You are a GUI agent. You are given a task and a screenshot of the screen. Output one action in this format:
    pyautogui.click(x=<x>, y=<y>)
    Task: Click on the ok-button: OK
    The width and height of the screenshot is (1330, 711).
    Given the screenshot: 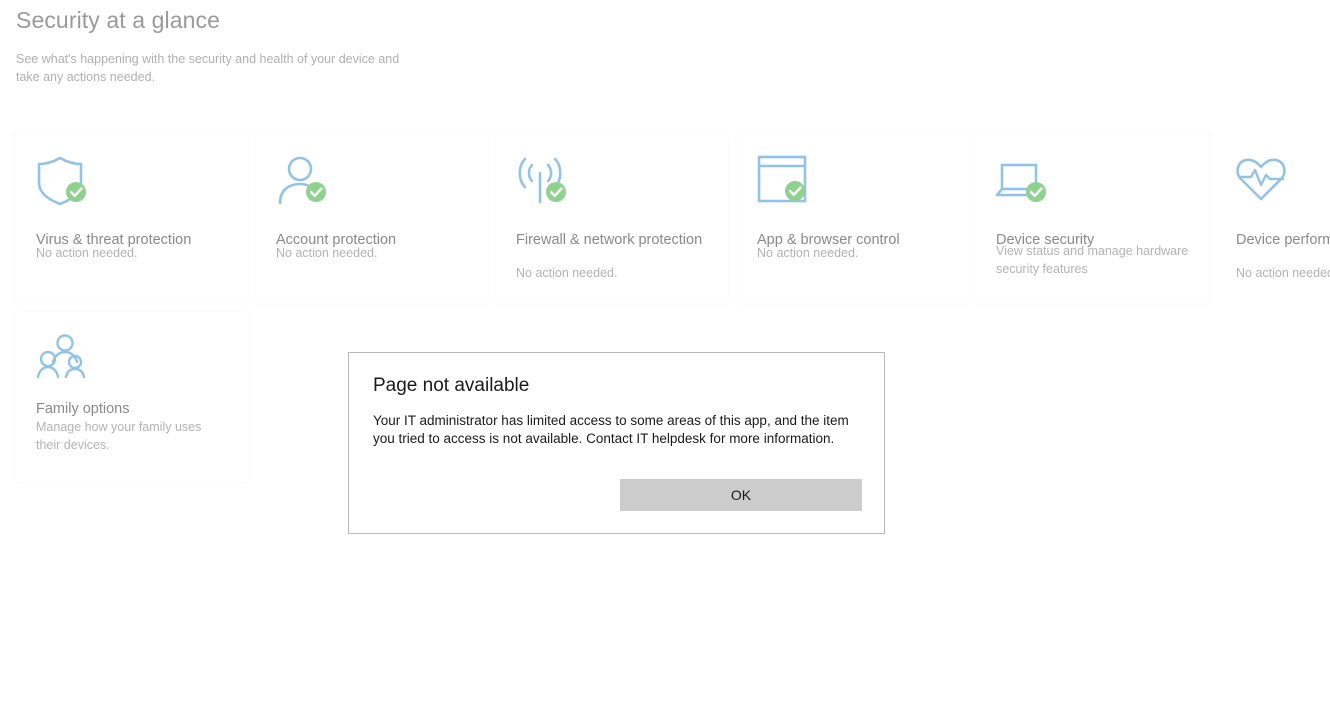 What is the action you would take?
    pyautogui.click(x=741, y=495)
    